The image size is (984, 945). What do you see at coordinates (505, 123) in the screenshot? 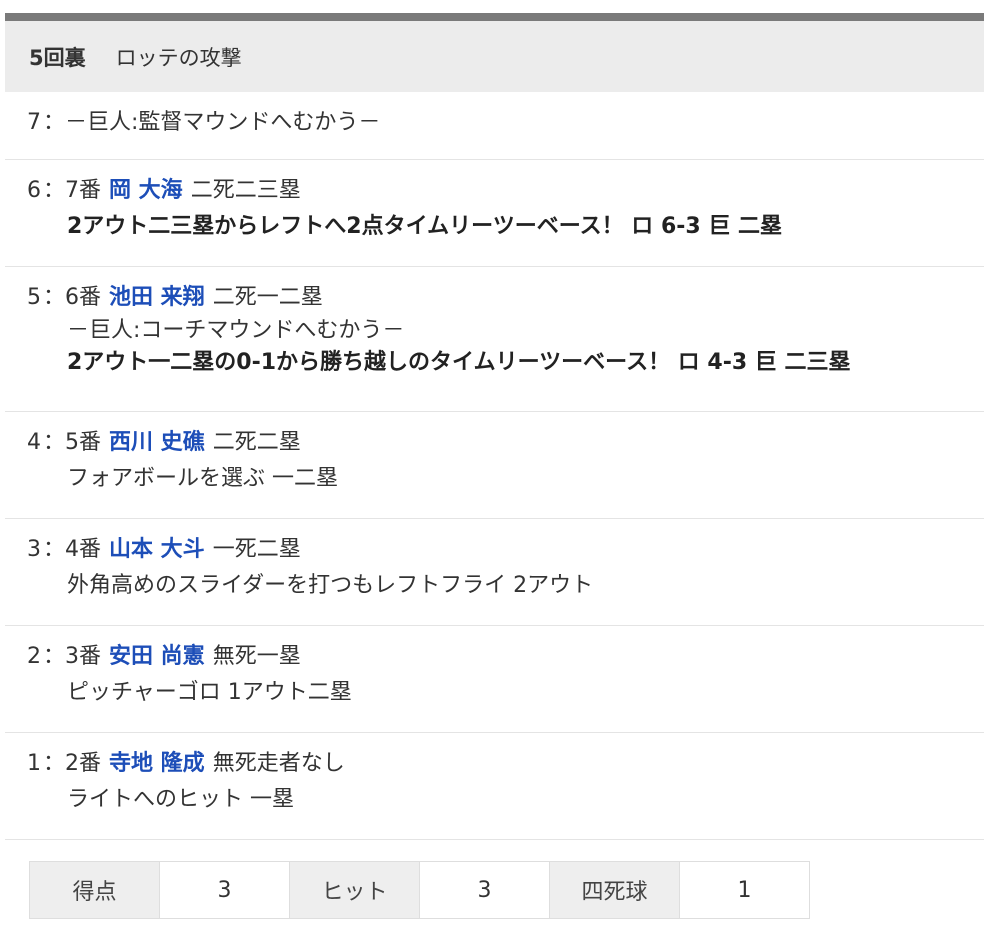
I see `event-line: 7：－巨人:監督マウンドへむかう－` at bounding box center [505, 123].